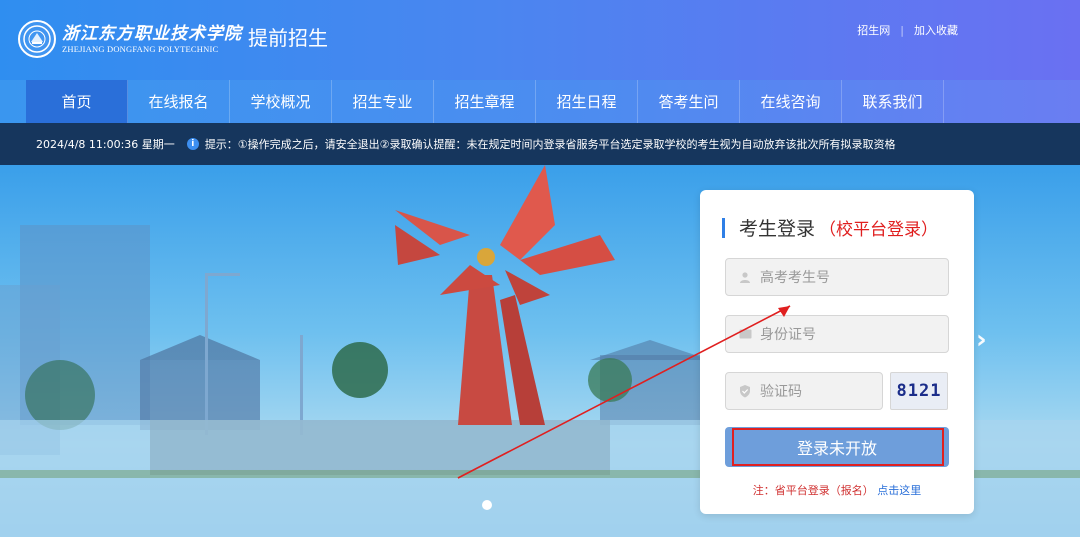  Describe the element at coordinates (487, 505) in the screenshot. I see `carousel-dot` at that location.